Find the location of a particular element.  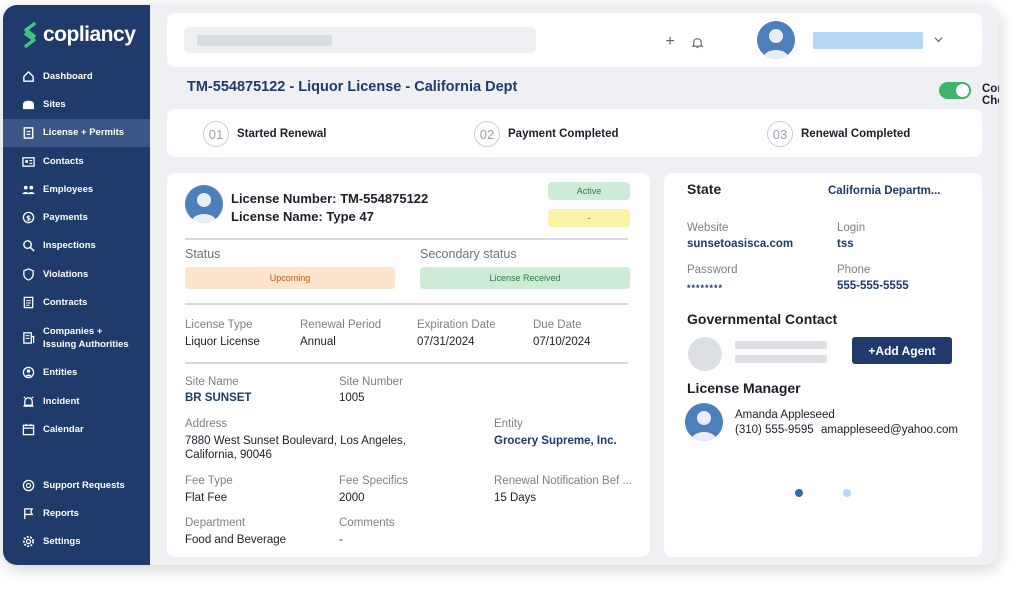

sidebar-item-sites: Sites is located at coordinates (76, 104).